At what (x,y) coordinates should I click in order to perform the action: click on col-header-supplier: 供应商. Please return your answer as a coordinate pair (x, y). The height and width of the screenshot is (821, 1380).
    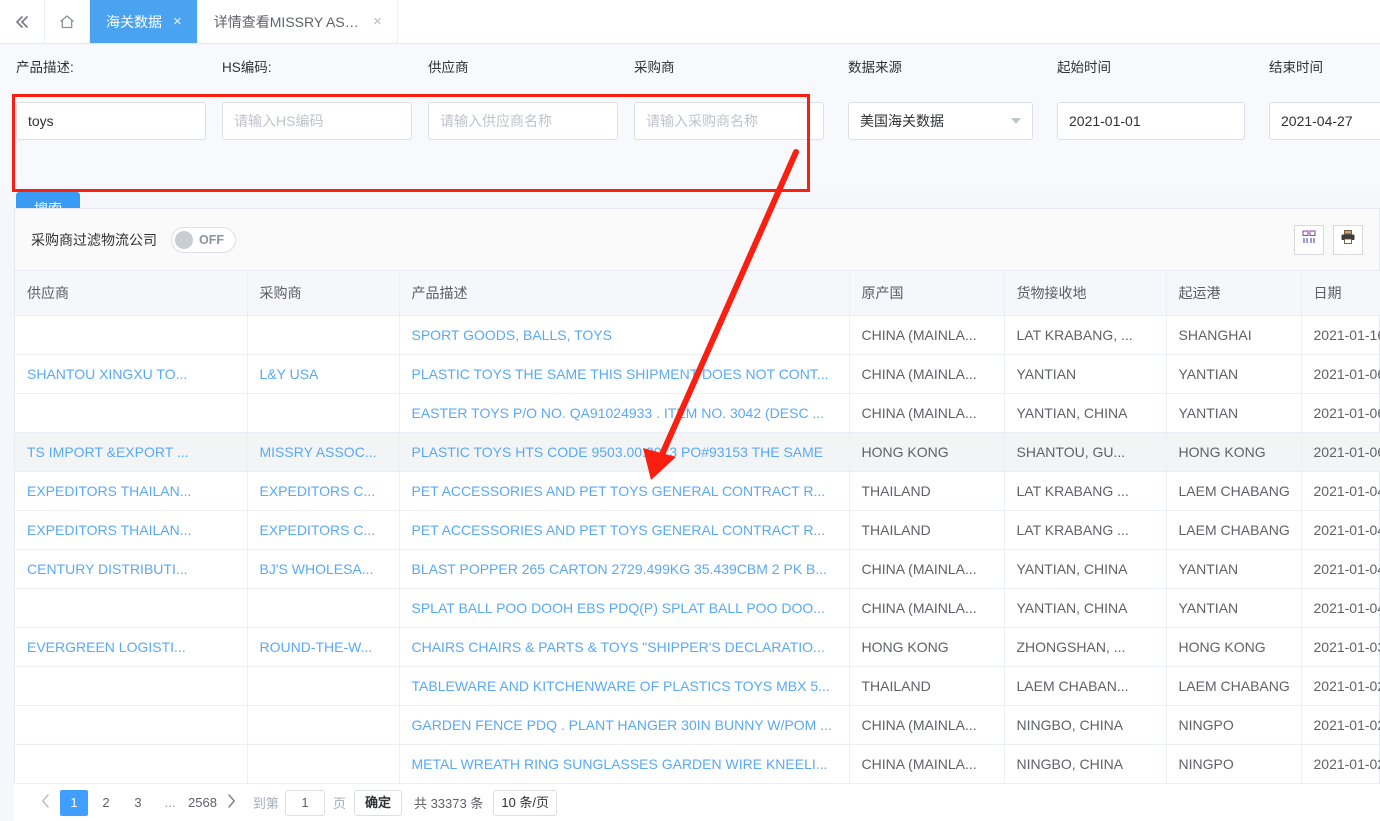
    Looking at the image, I should click on (131, 293).